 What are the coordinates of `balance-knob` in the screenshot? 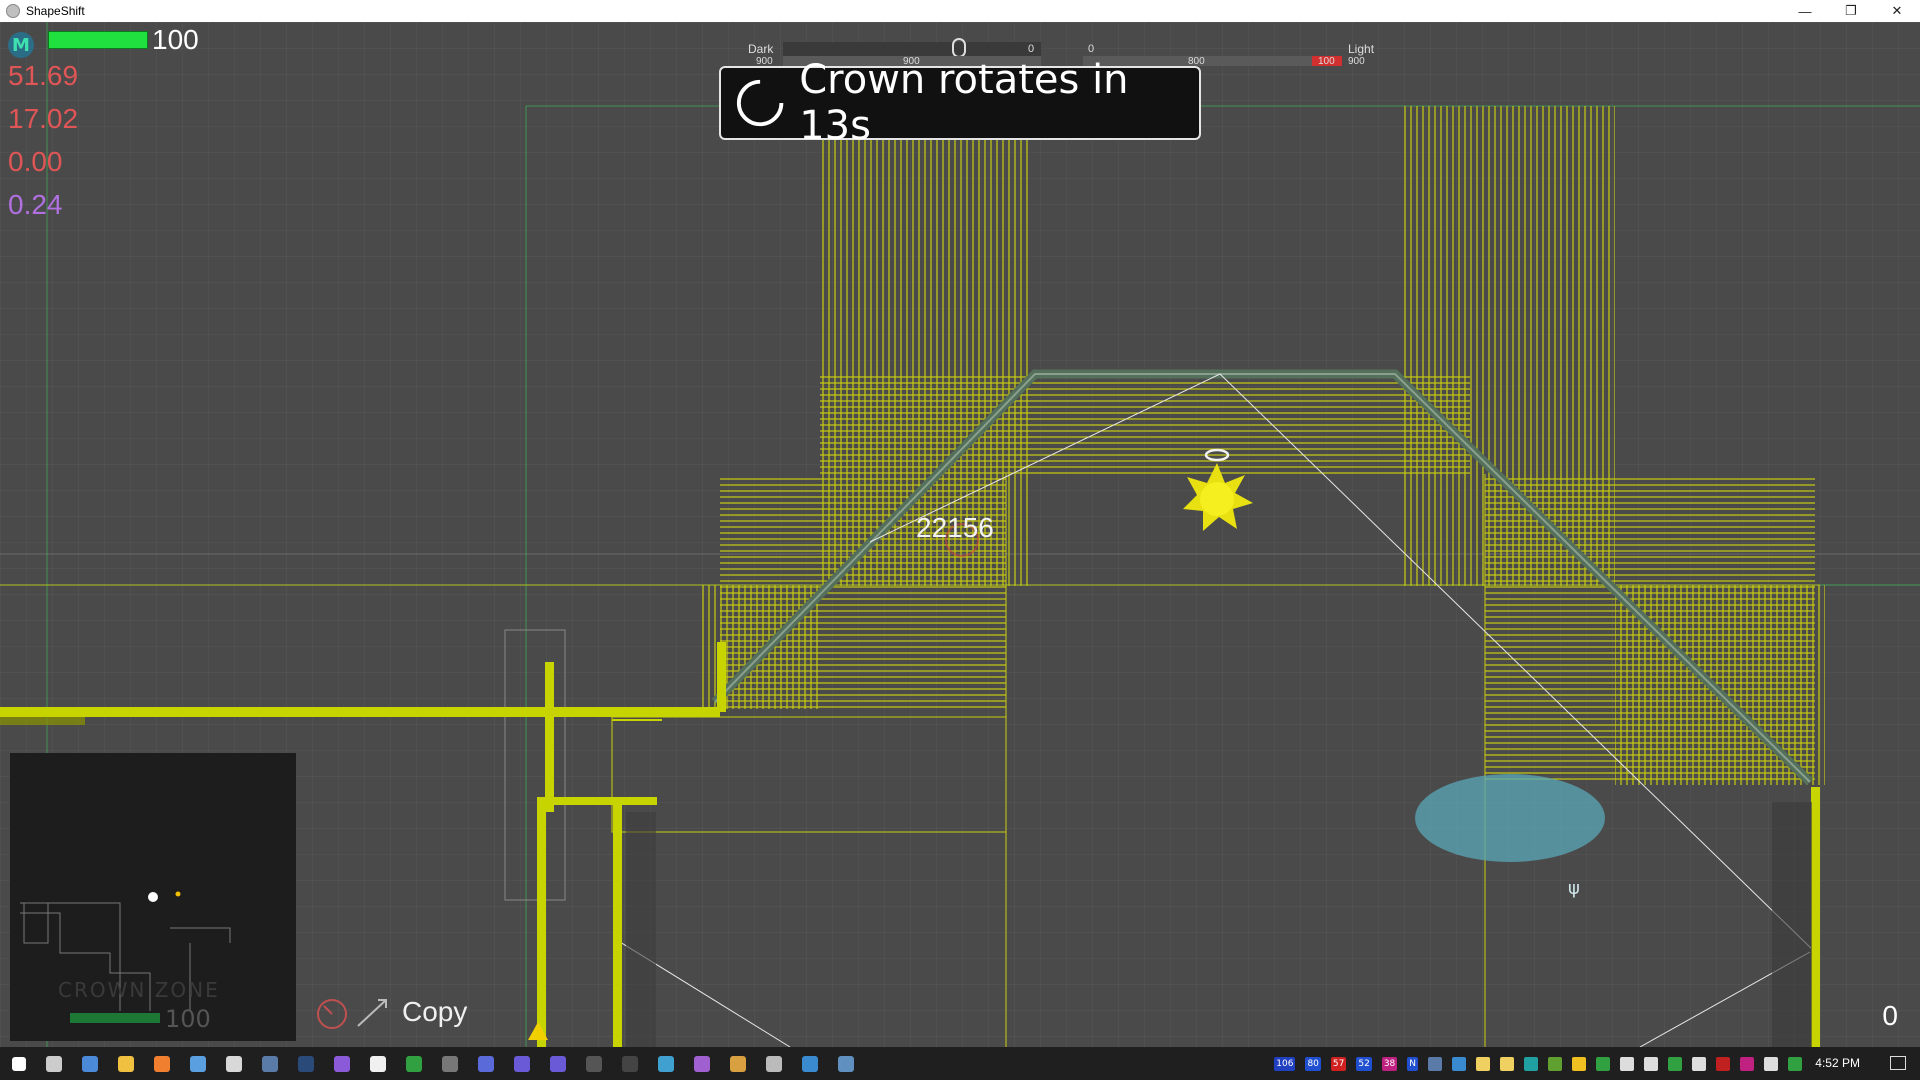 It's located at (959, 48).